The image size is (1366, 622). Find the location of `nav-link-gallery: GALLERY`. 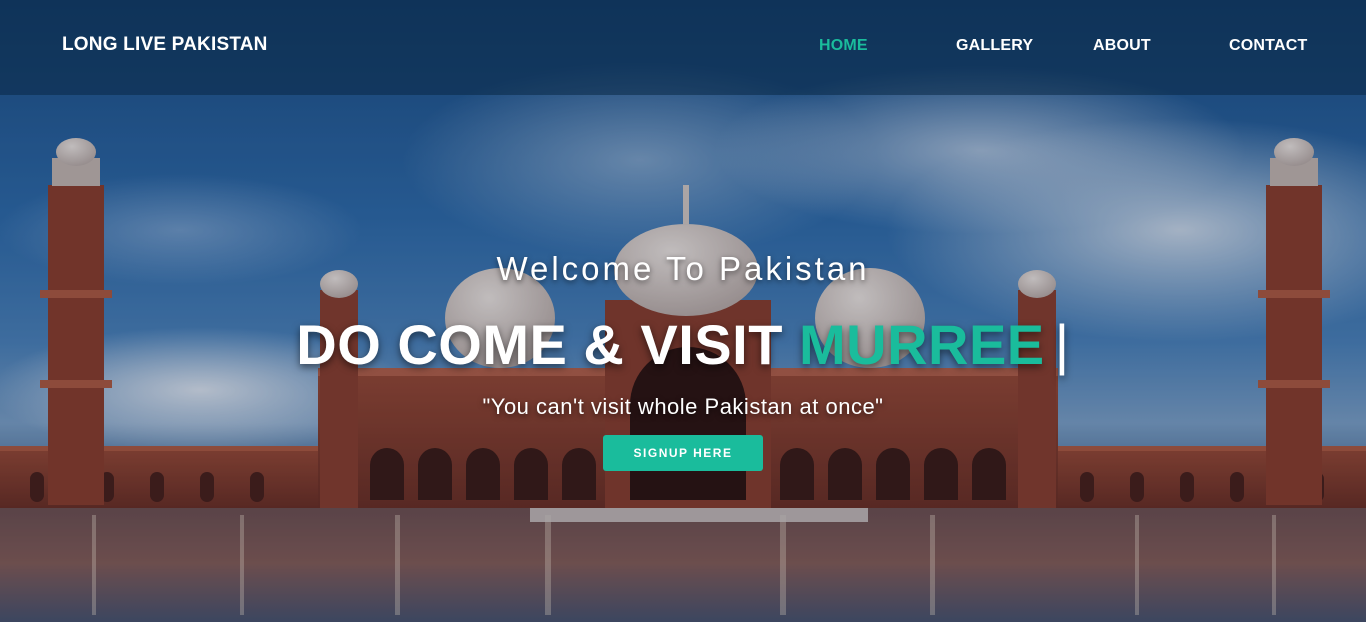

nav-link-gallery: GALLERY is located at coordinates (994, 46).